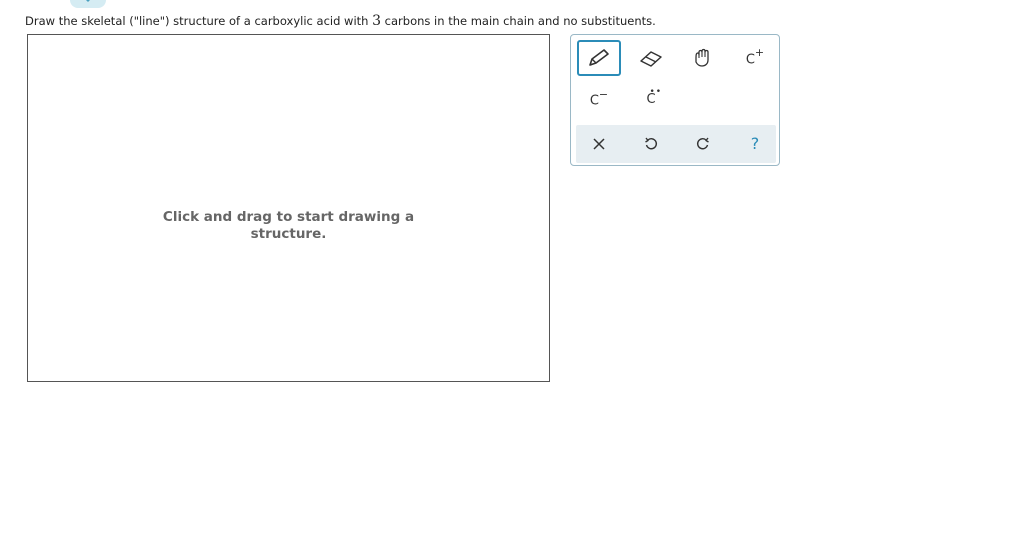 The image size is (1024, 540). I want to click on collapse-tab, so click(88, 4).